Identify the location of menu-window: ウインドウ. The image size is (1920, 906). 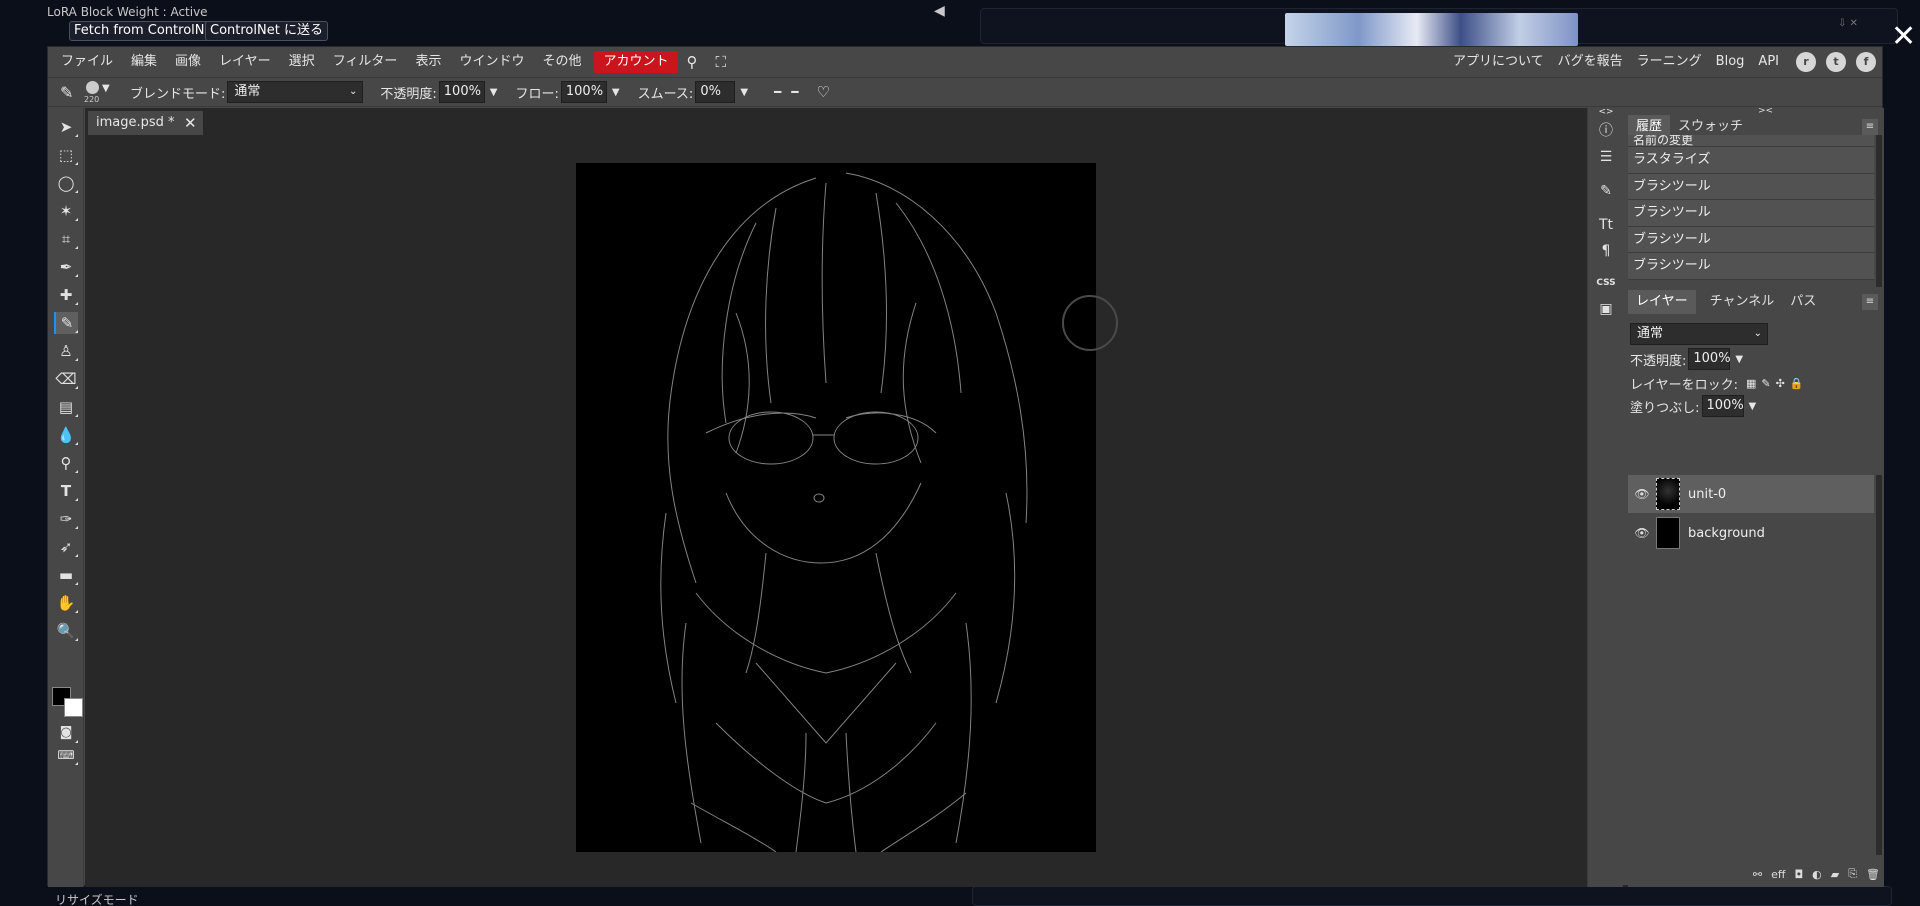
(491, 62).